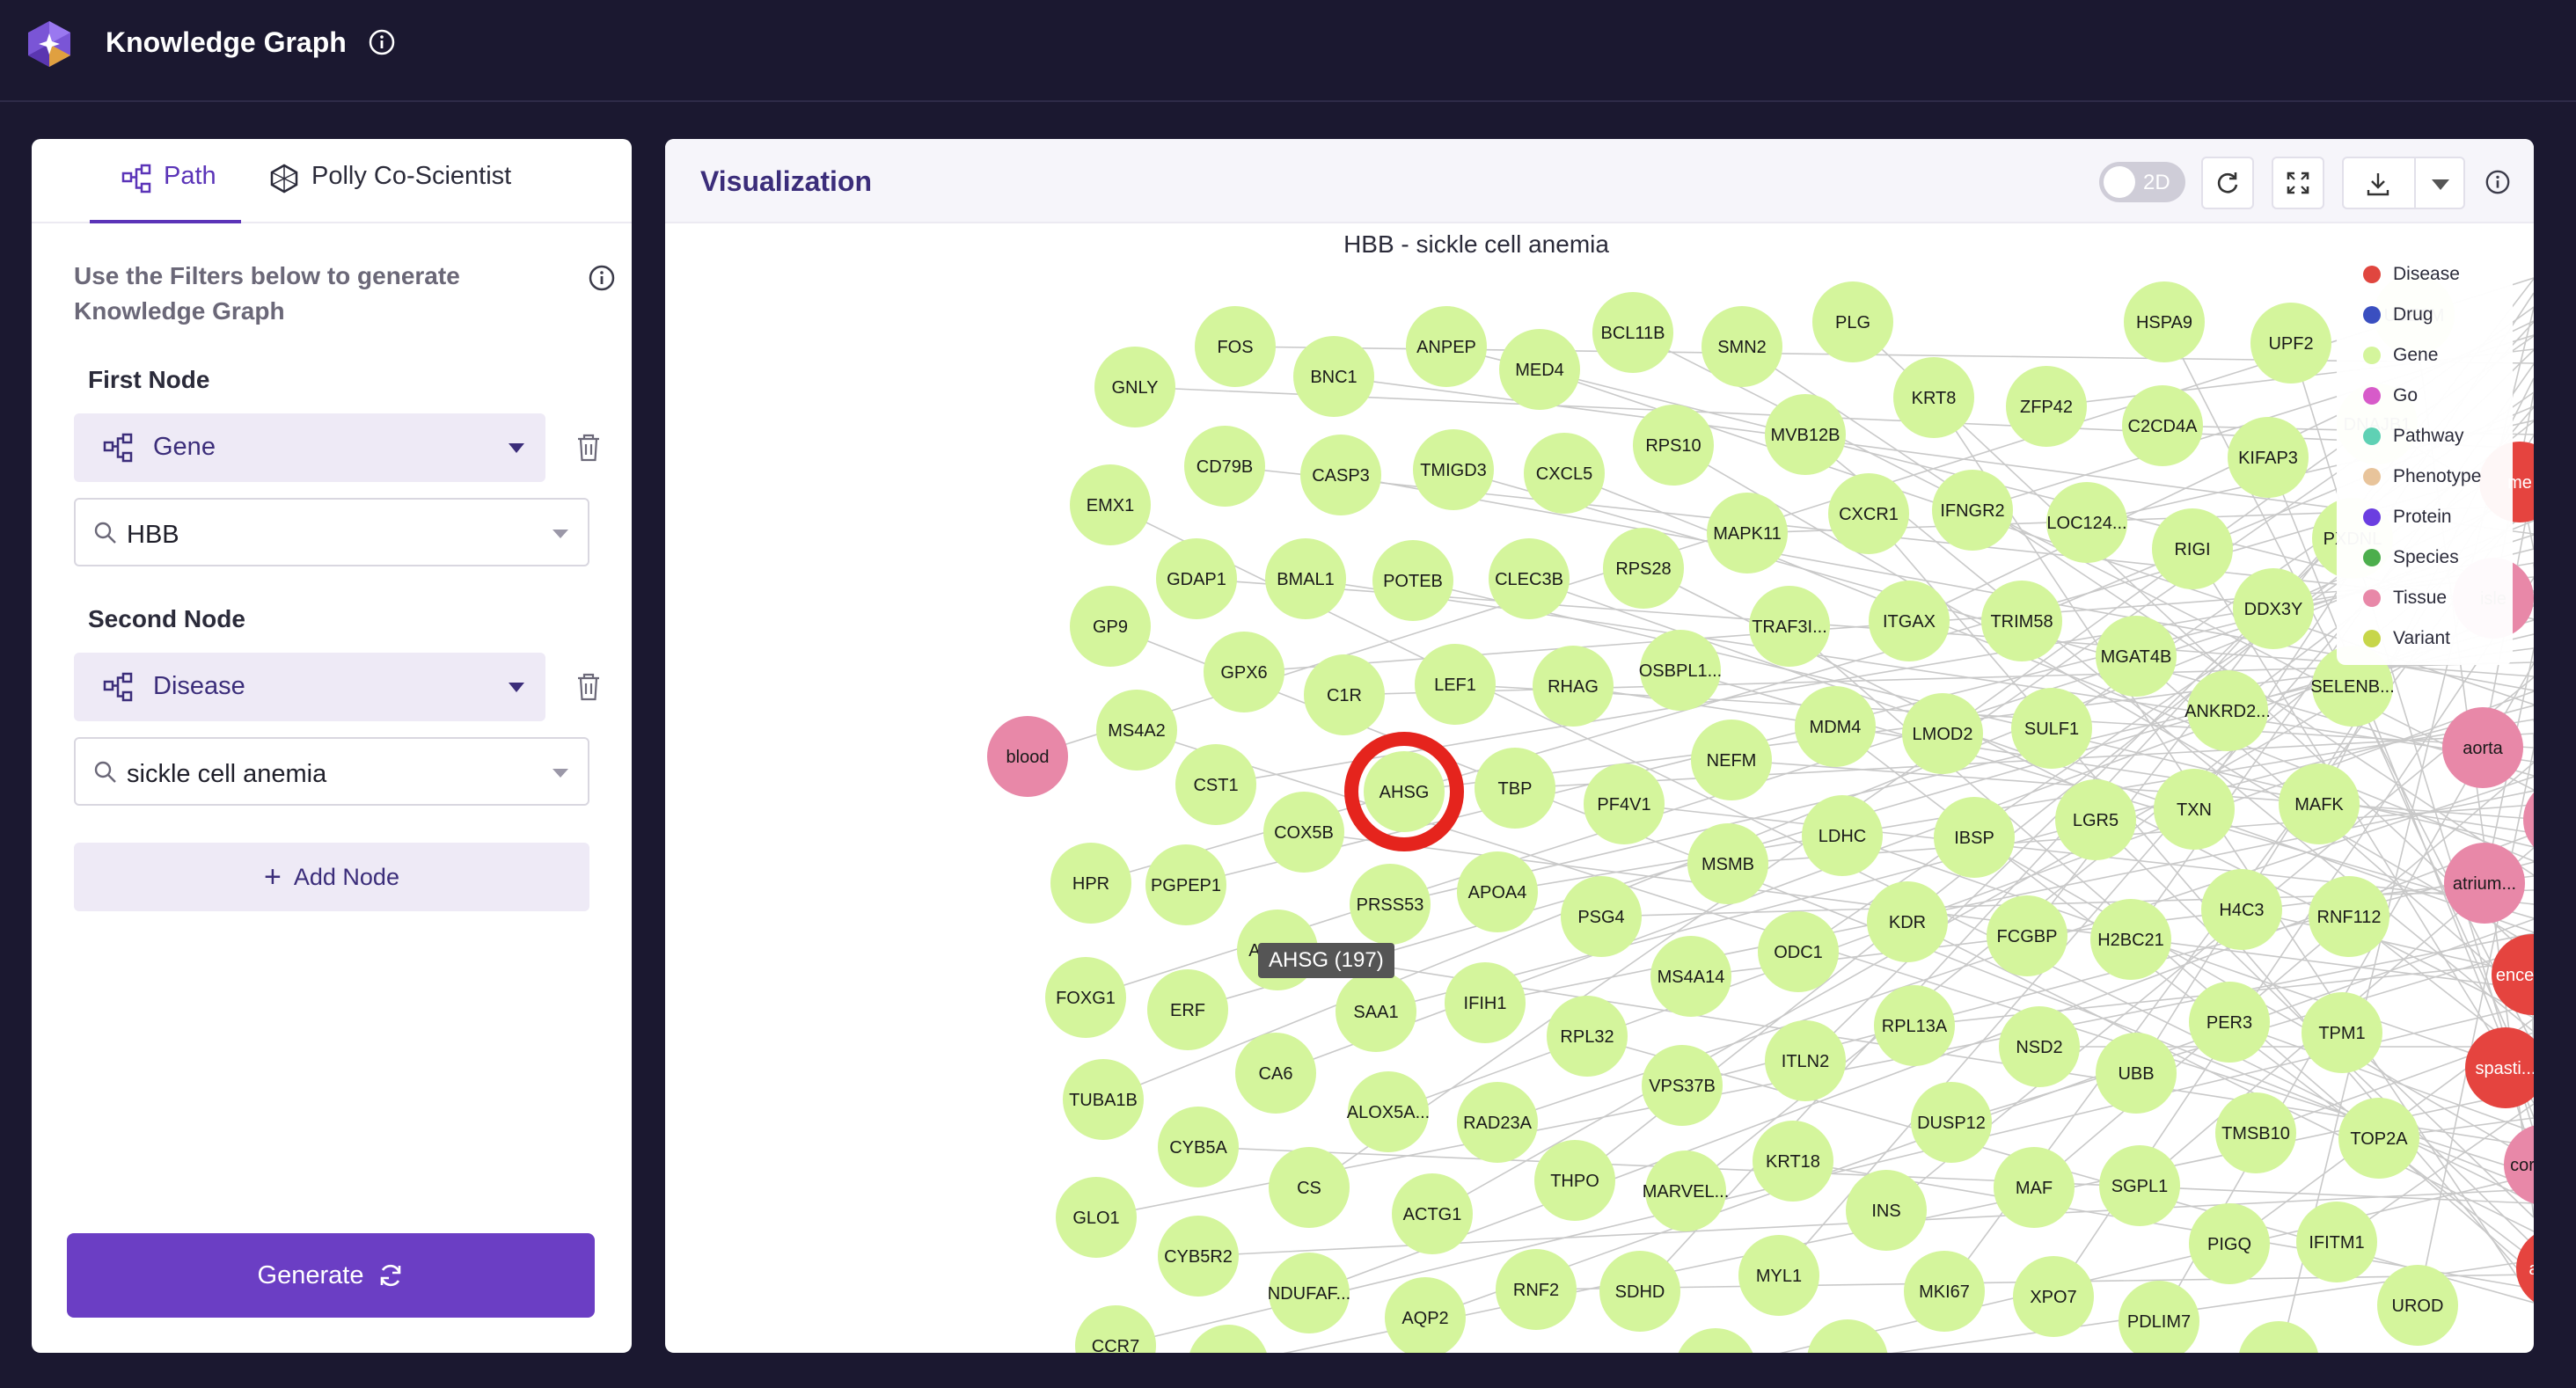 This screenshot has width=2576, height=1388. What do you see at coordinates (2422, 477) in the screenshot?
I see `legend-item-phenotype: Phenotype` at bounding box center [2422, 477].